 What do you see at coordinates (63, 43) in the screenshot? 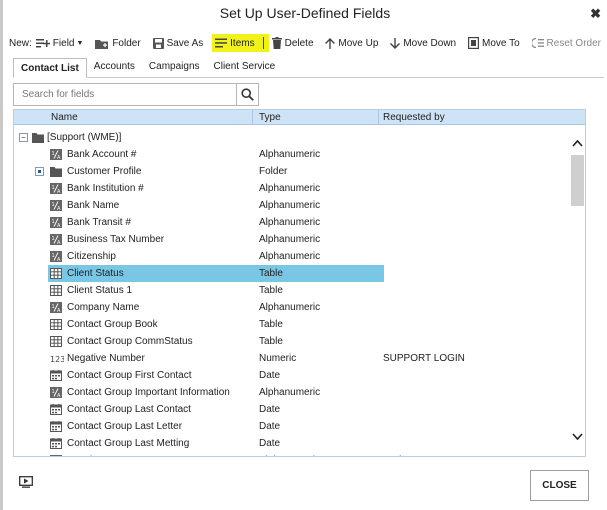
I see `new-field-label: Field` at bounding box center [63, 43].